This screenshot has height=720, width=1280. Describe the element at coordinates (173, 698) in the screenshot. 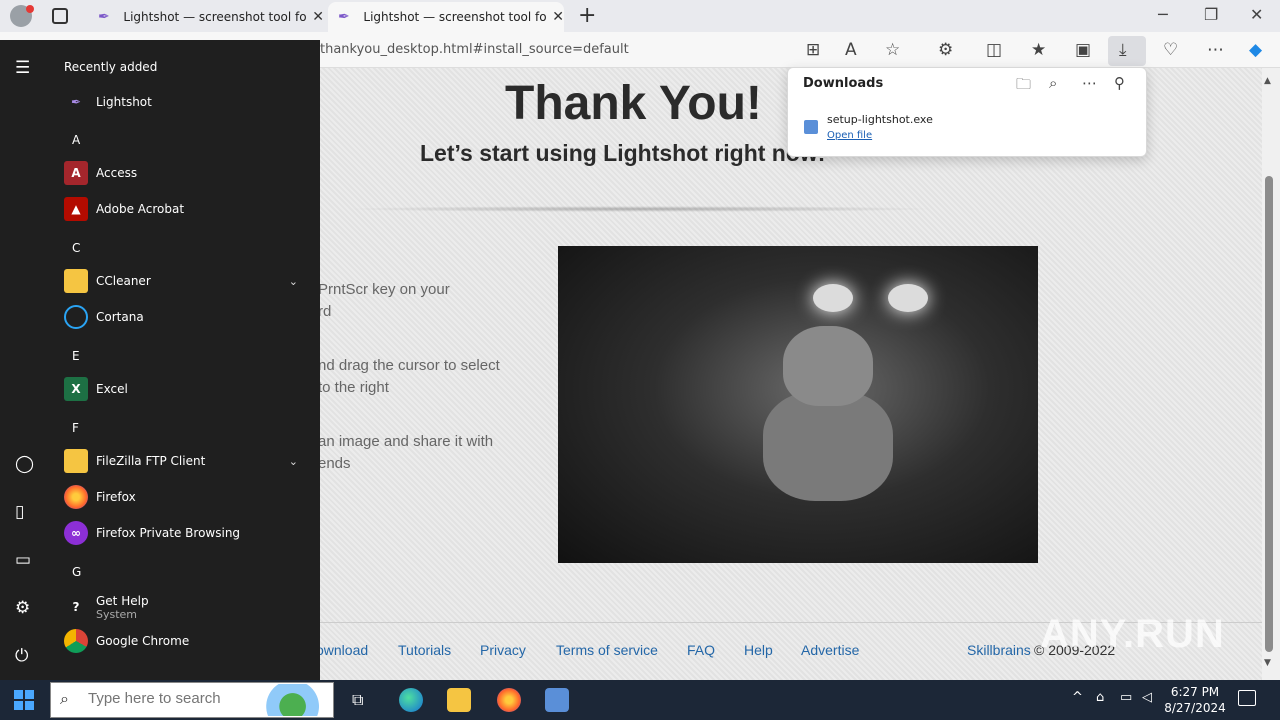

I see `search-input` at that location.